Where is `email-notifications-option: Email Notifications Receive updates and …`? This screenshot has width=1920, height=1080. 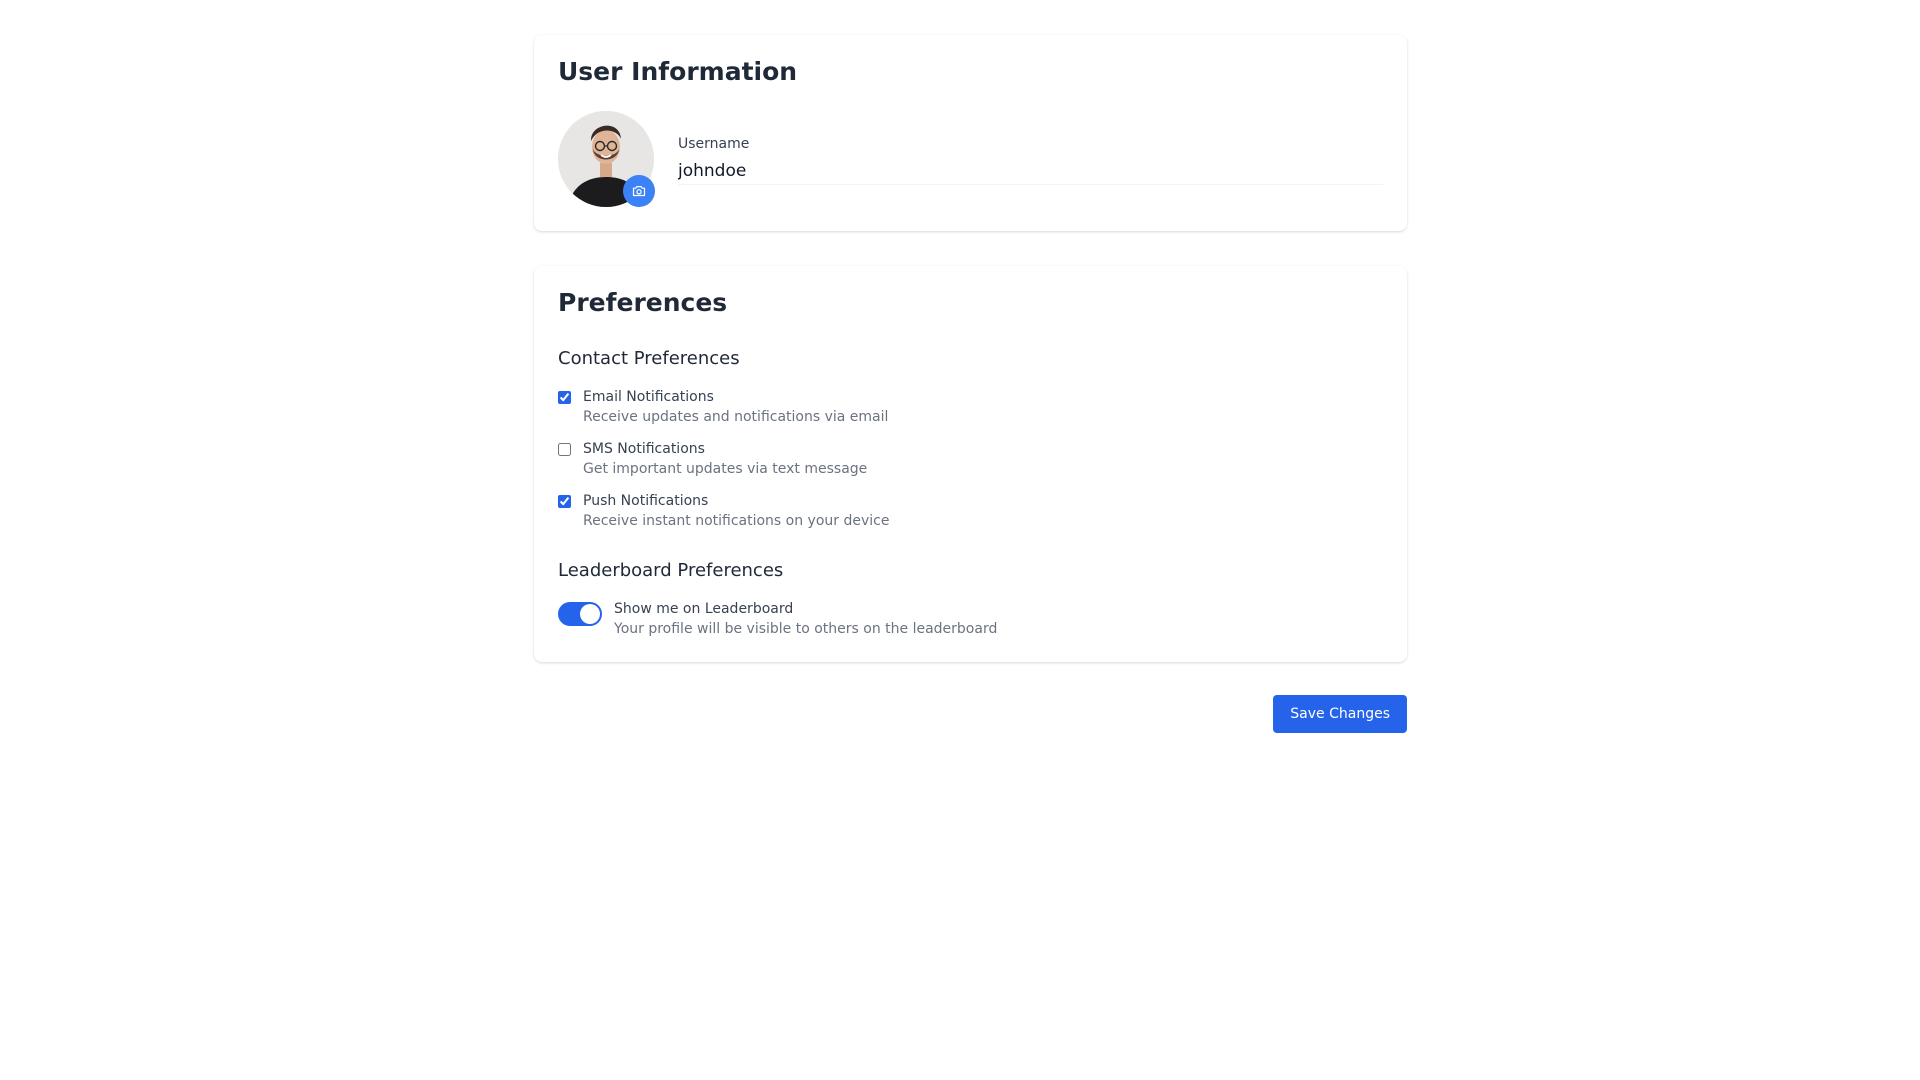
email-notifications-option: Email Notifications Receive updates and … is located at coordinates (970, 407).